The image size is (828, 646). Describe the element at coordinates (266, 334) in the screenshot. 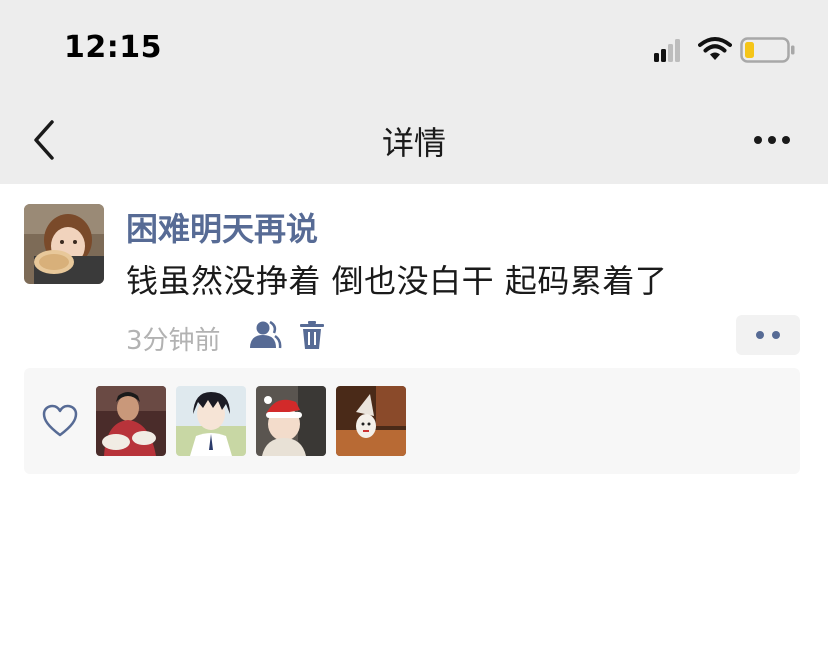

I see `visibility-icon` at that location.